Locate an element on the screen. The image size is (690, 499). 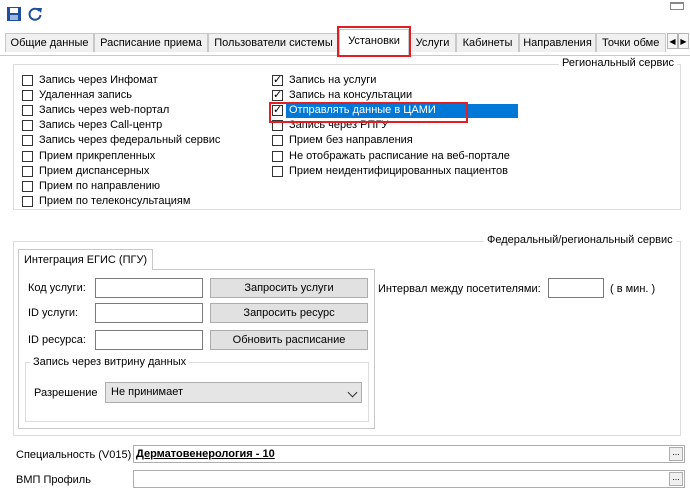
tab-exchange-points: Точки обме is located at coordinates (631, 42).